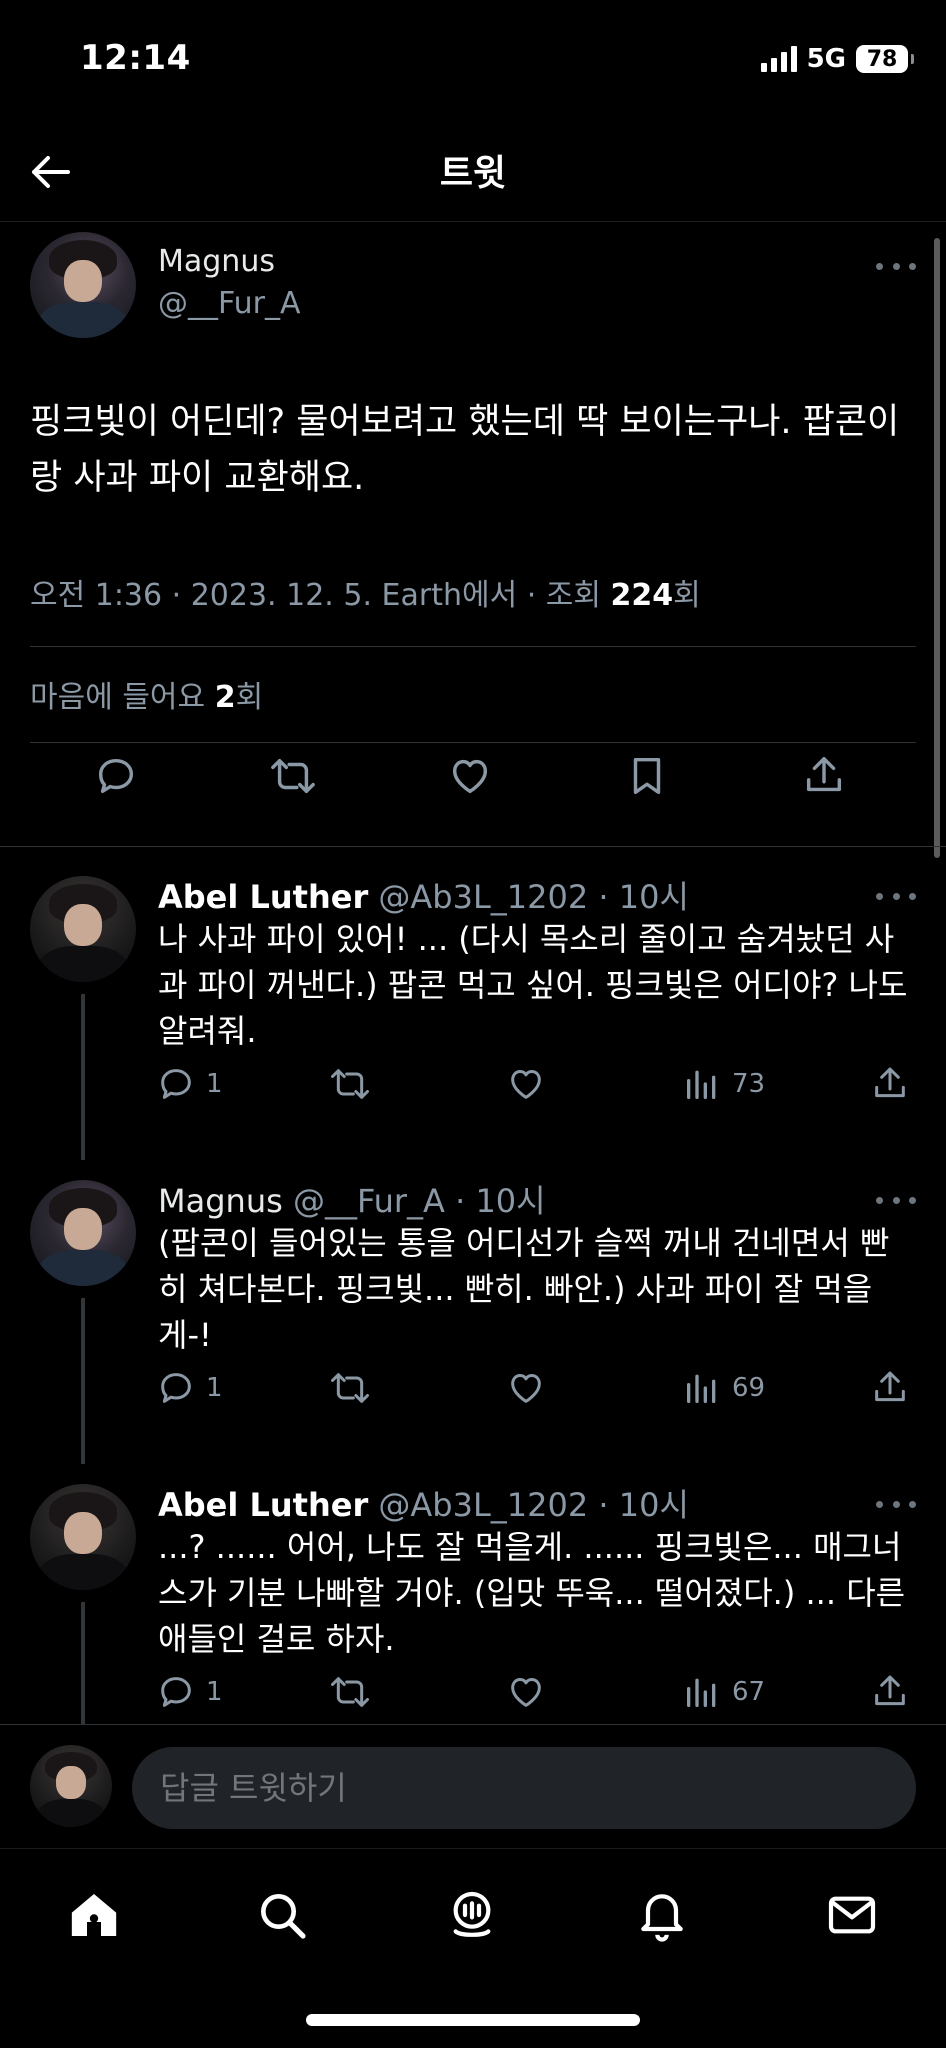 Image resolution: width=946 pixels, height=2048 pixels. I want to click on tweet-meta-text: 오전 1:36 · 2023. 12. 5. Earth에서 · 조회, so click(320, 595).